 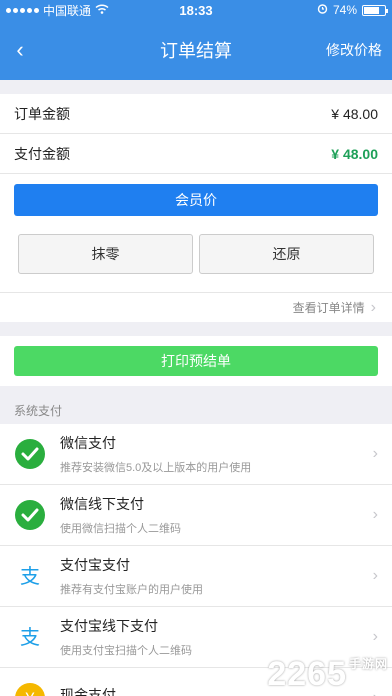 I want to click on section-label: 系统支付, so click(x=38, y=411).